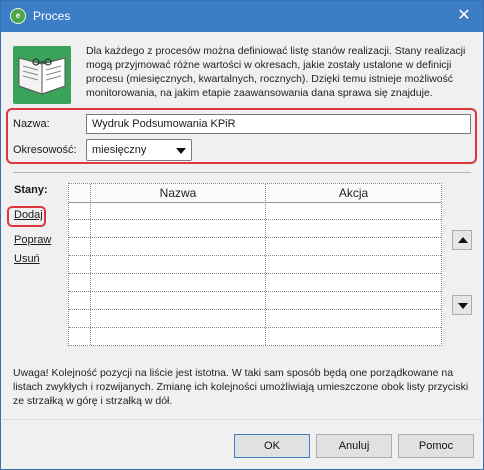  Describe the element at coordinates (242, 16) in the screenshot. I see `title-bar: e Proces ✕` at that location.